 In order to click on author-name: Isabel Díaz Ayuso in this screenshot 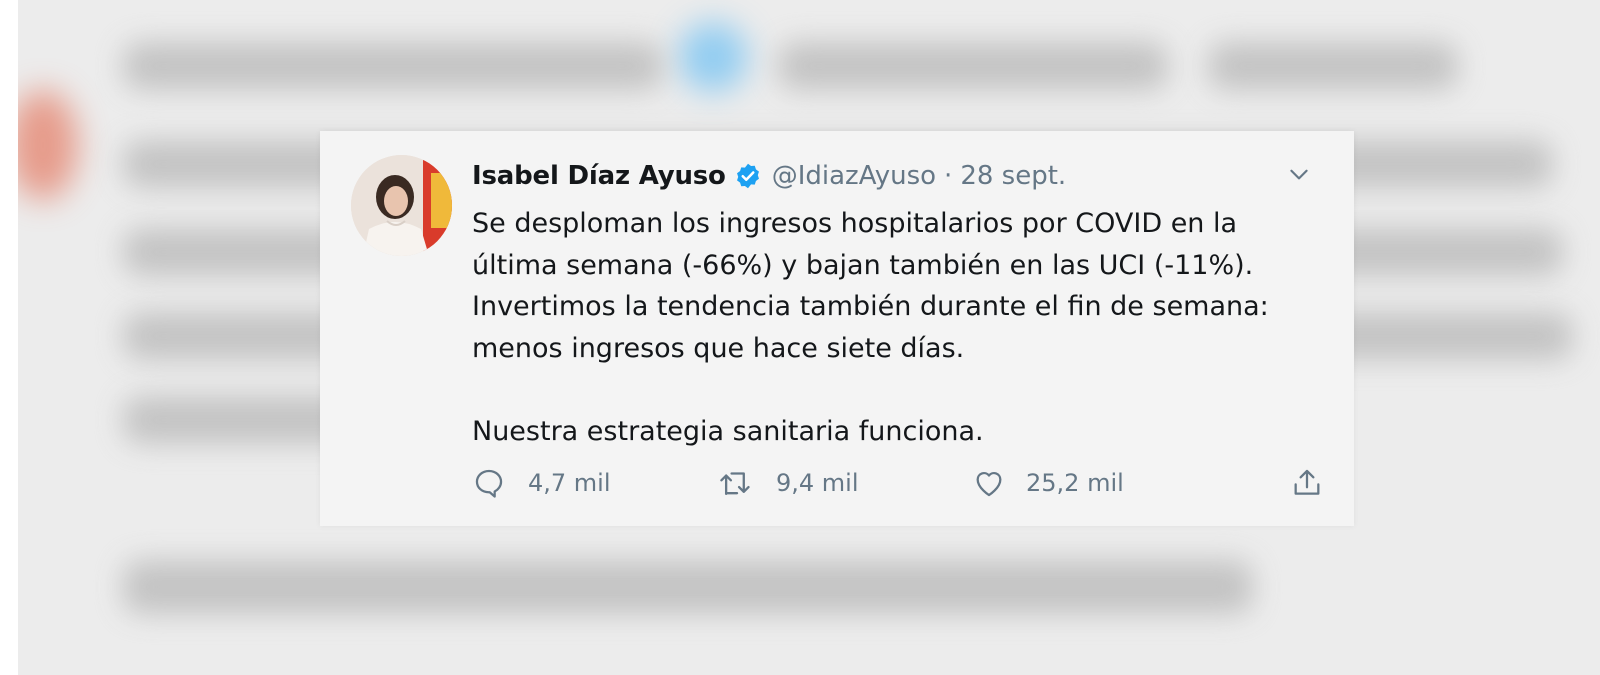, I will do `click(599, 176)`.